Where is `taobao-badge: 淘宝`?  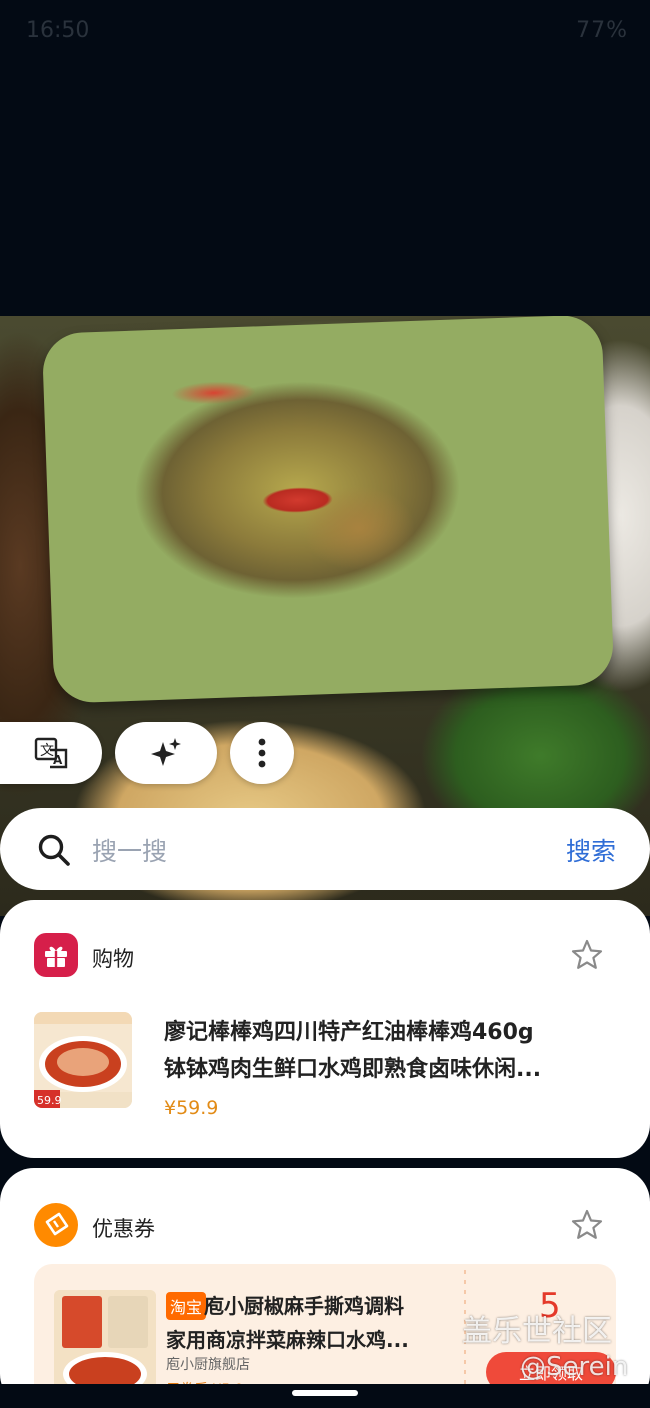 taobao-badge: 淘宝 is located at coordinates (186, 1306).